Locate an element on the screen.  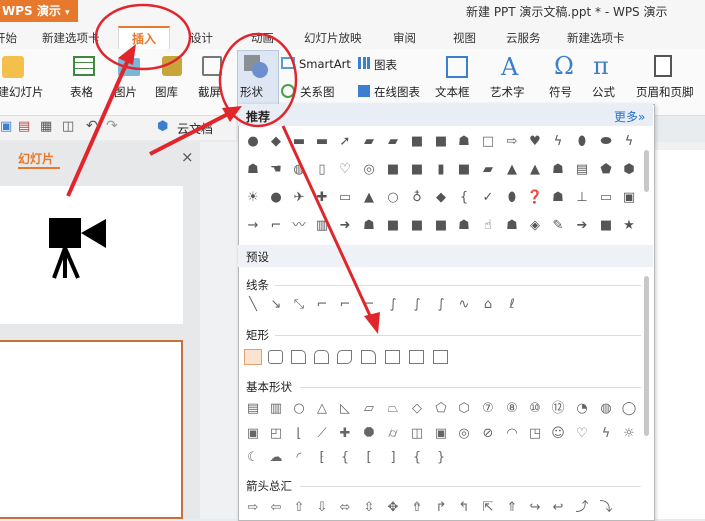
shape-left-arrow: ⇦ is located at coordinates (276, 508).